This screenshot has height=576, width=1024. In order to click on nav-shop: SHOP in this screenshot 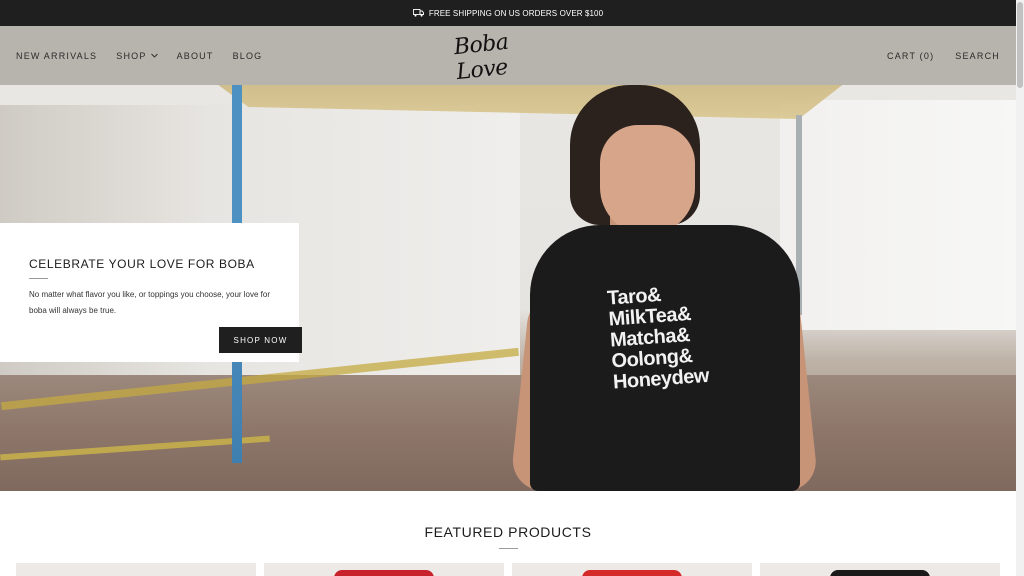, I will do `click(137, 55)`.